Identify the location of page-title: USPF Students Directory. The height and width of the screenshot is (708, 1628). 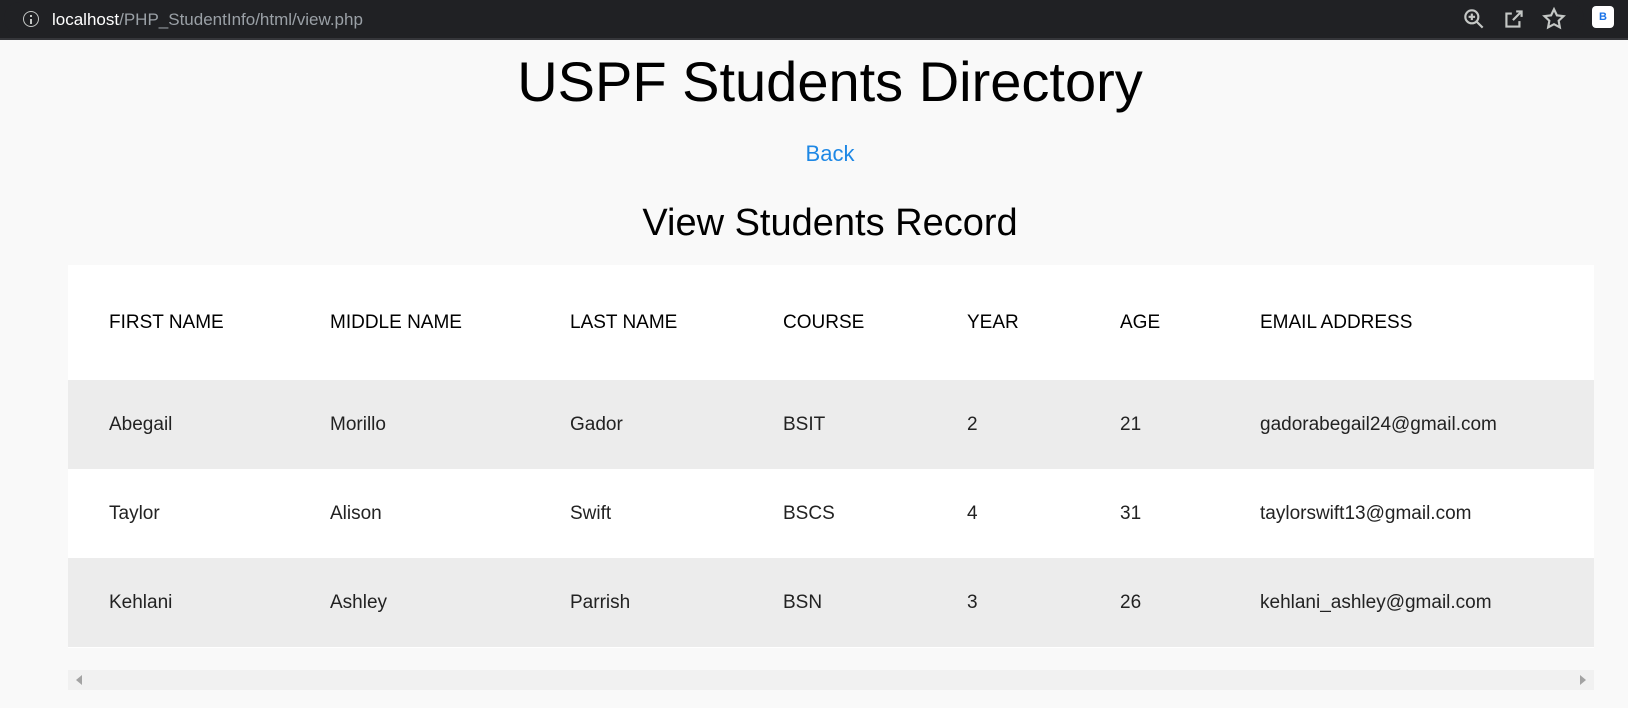
(830, 81).